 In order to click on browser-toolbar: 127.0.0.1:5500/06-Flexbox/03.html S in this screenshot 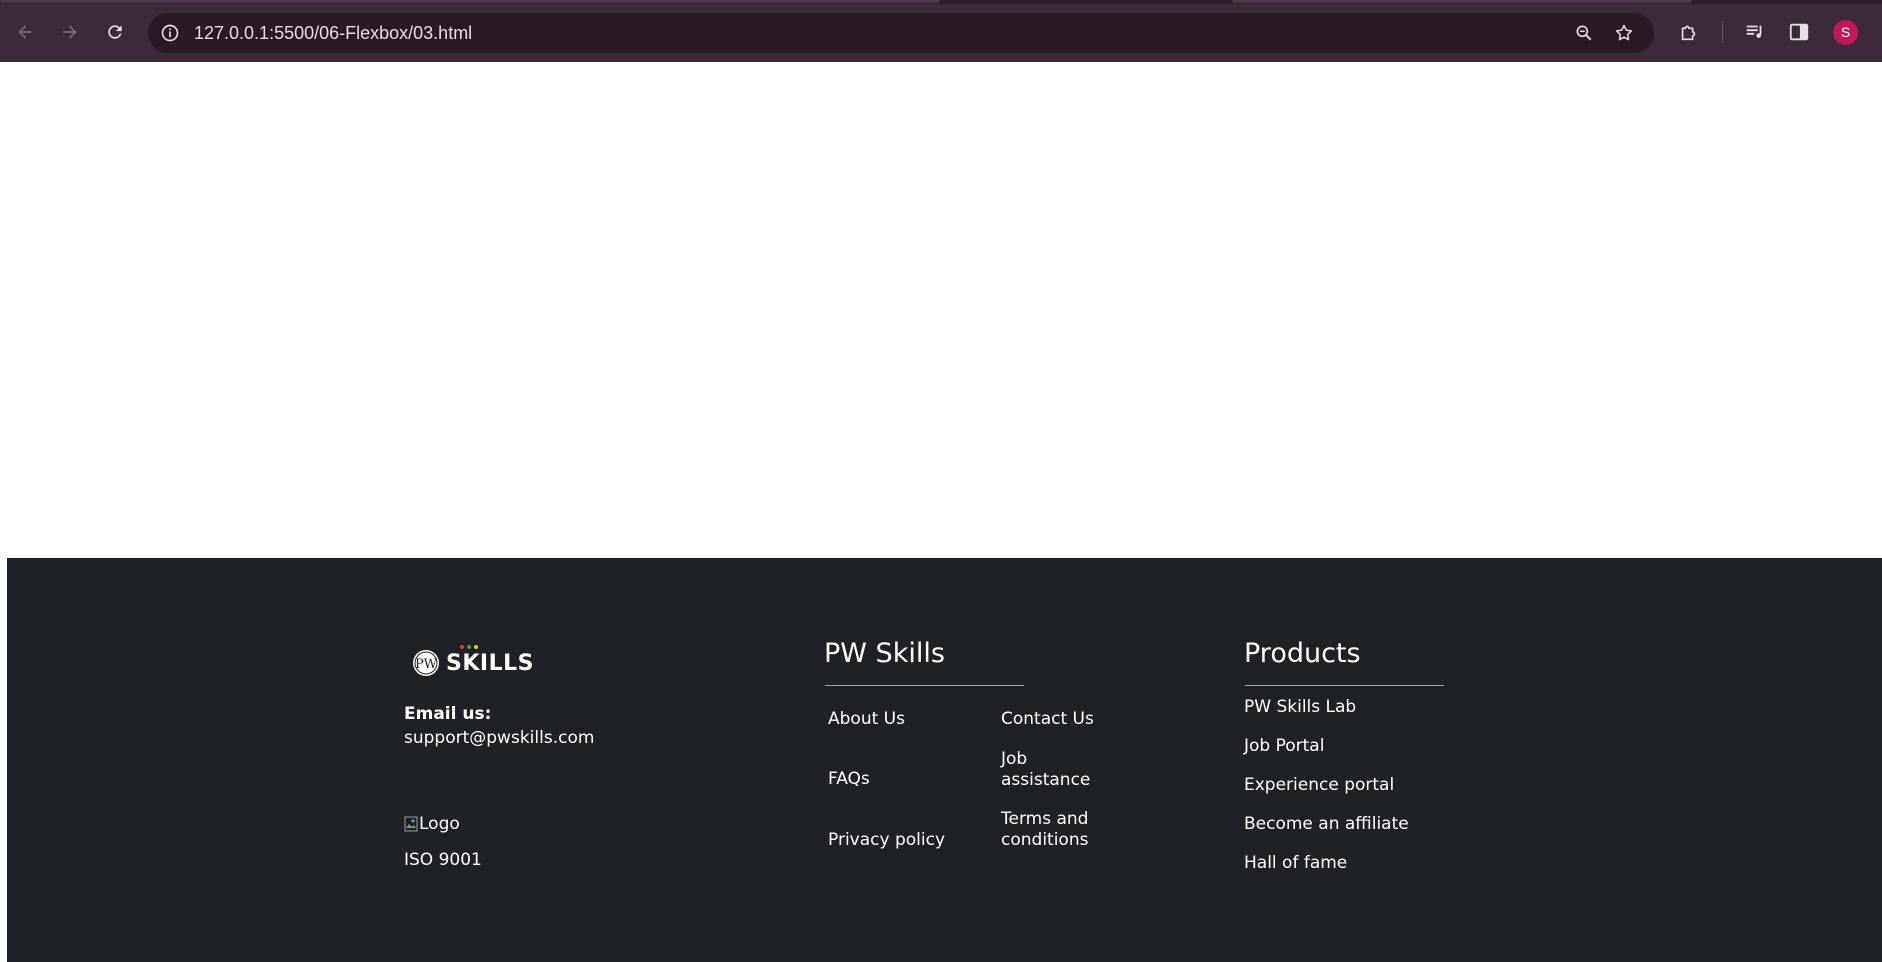, I will do `click(941, 31)`.